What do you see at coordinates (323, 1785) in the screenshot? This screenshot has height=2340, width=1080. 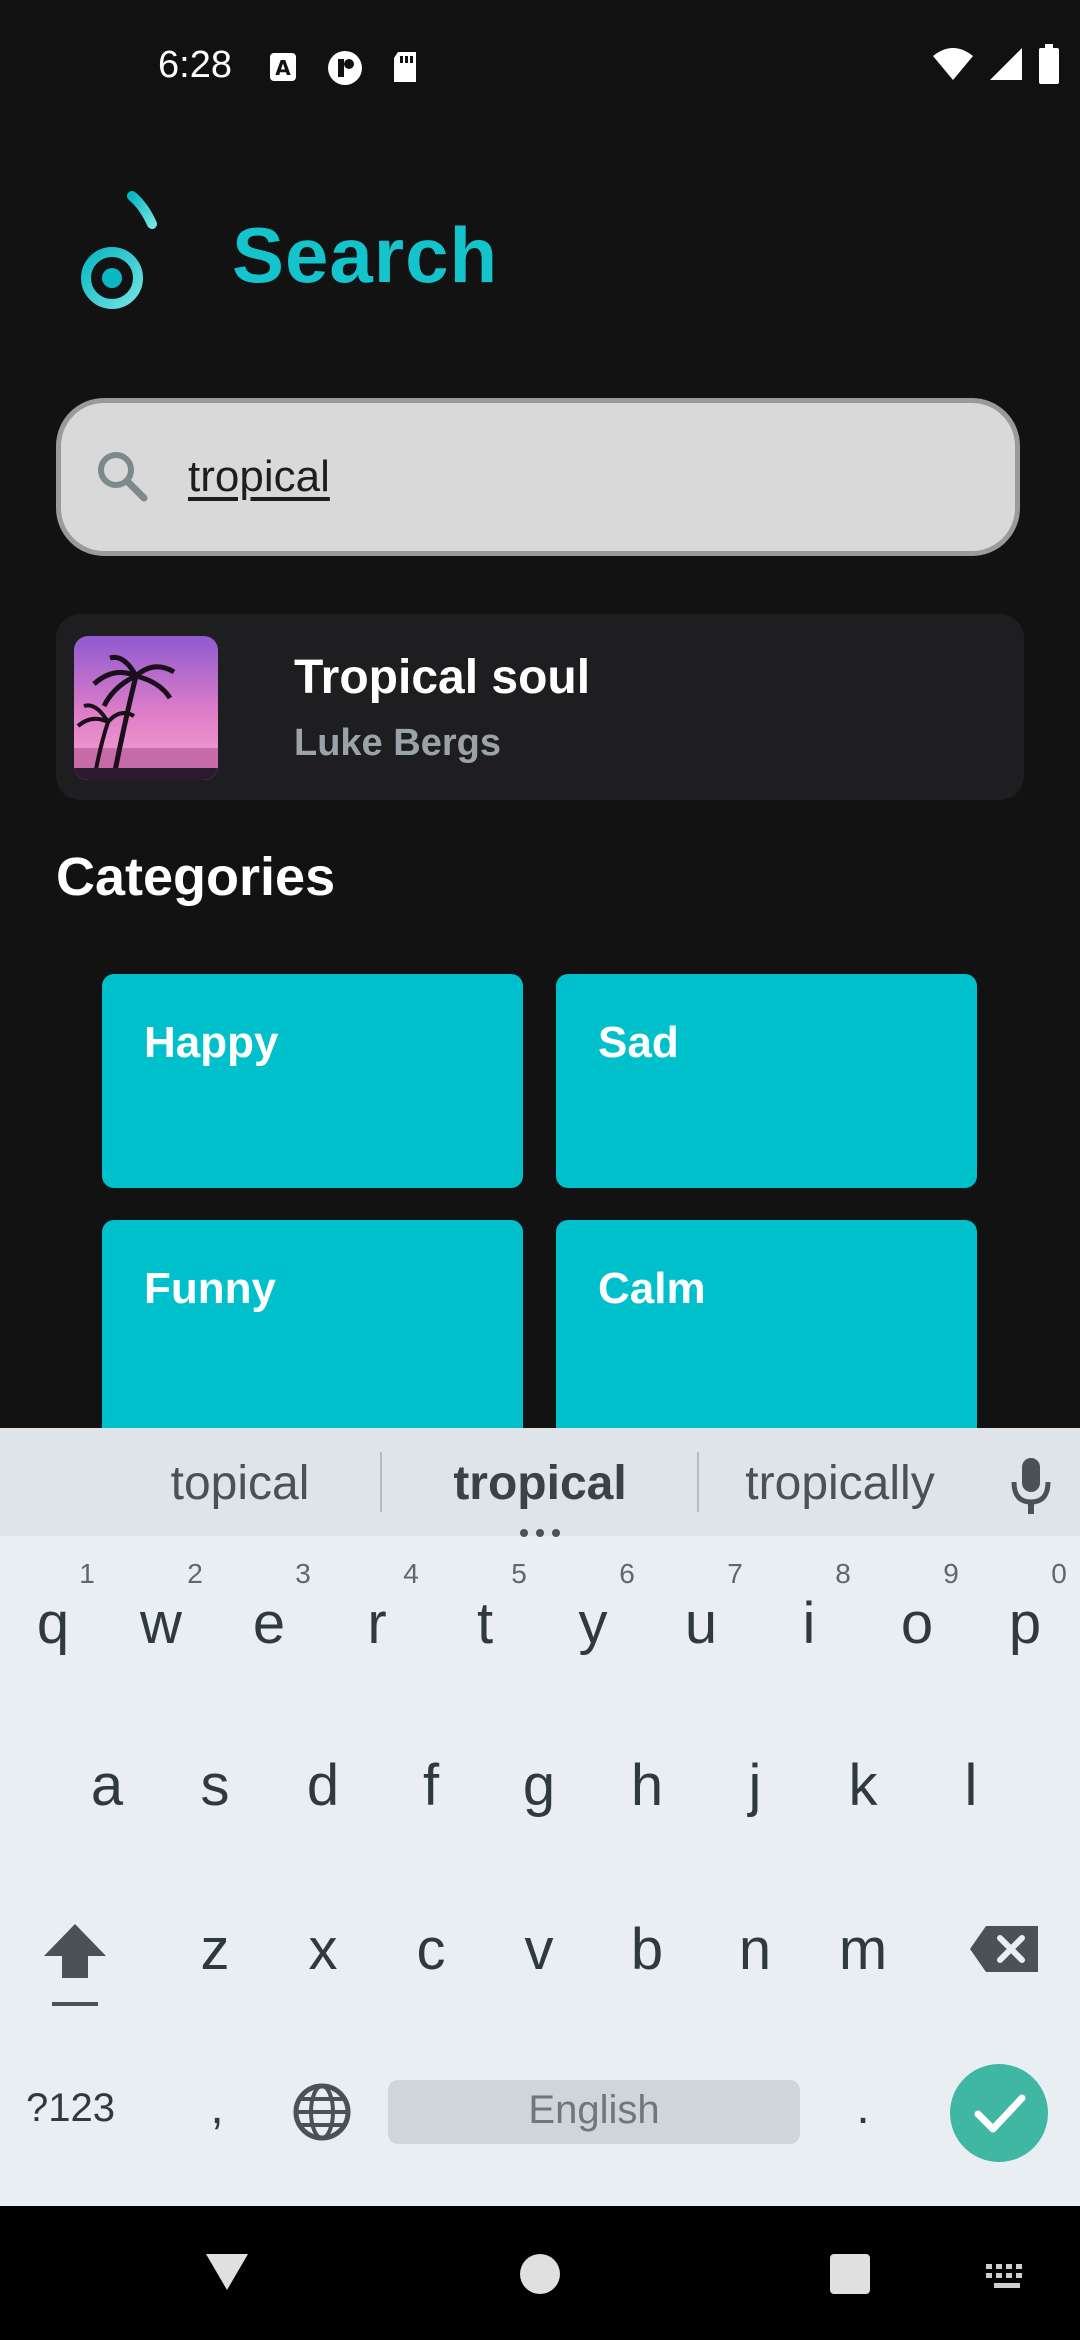 I see `key-d: d` at bounding box center [323, 1785].